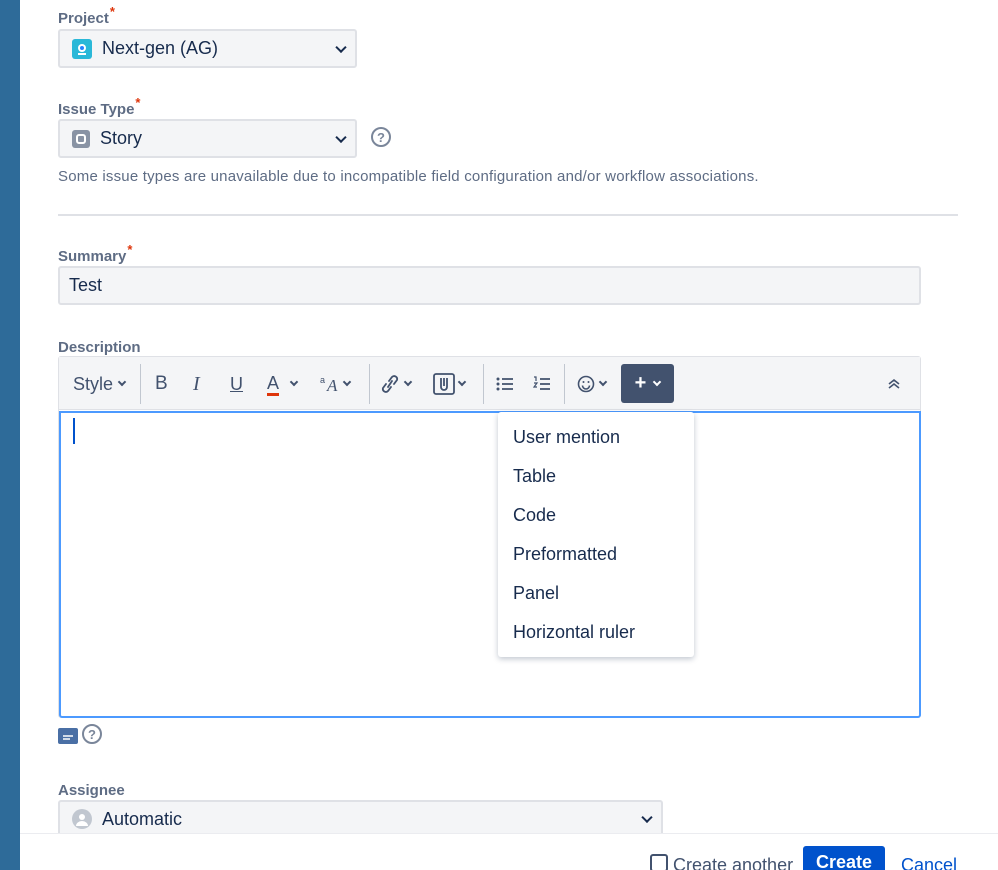 The width and height of the screenshot is (998, 870). I want to click on numbered-list-icon, so click(541, 383).